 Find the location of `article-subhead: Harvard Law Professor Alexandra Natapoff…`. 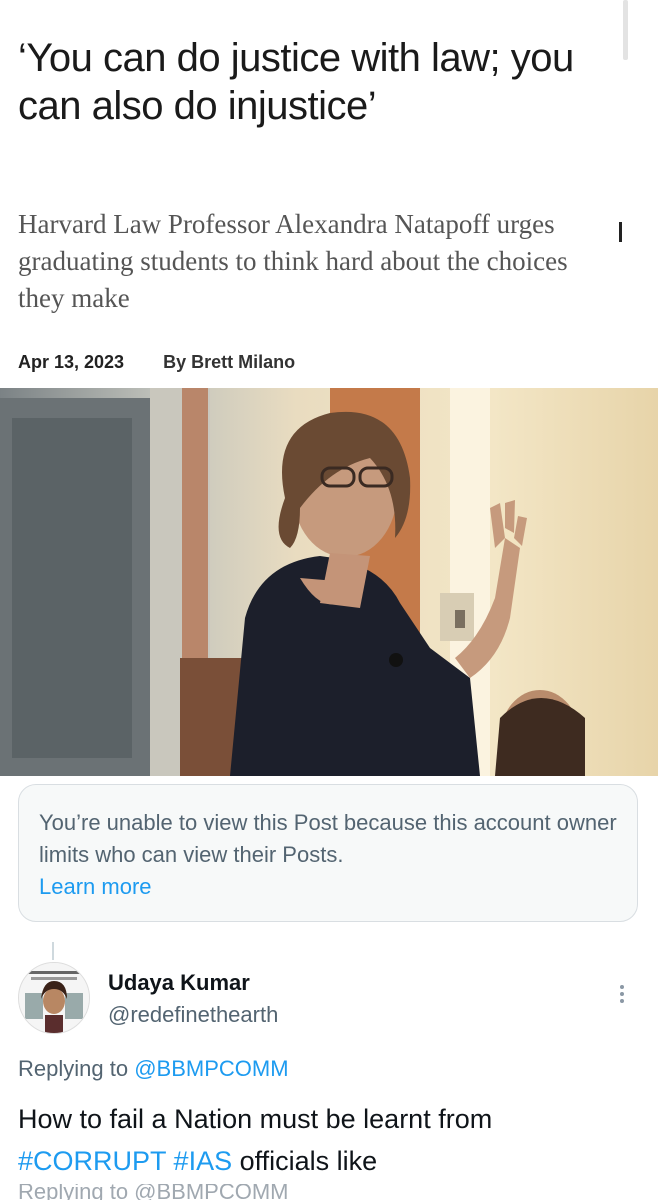

article-subhead: Harvard Law Professor Alexandra Natapoff… is located at coordinates (293, 261).